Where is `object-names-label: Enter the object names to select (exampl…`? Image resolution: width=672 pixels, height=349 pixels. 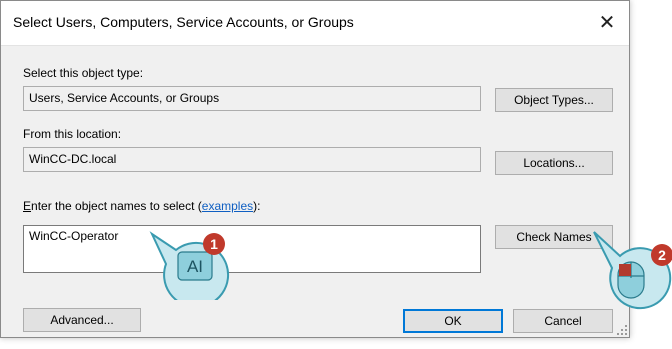
object-names-label: Enter the object names to select (exampl… is located at coordinates (141, 206).